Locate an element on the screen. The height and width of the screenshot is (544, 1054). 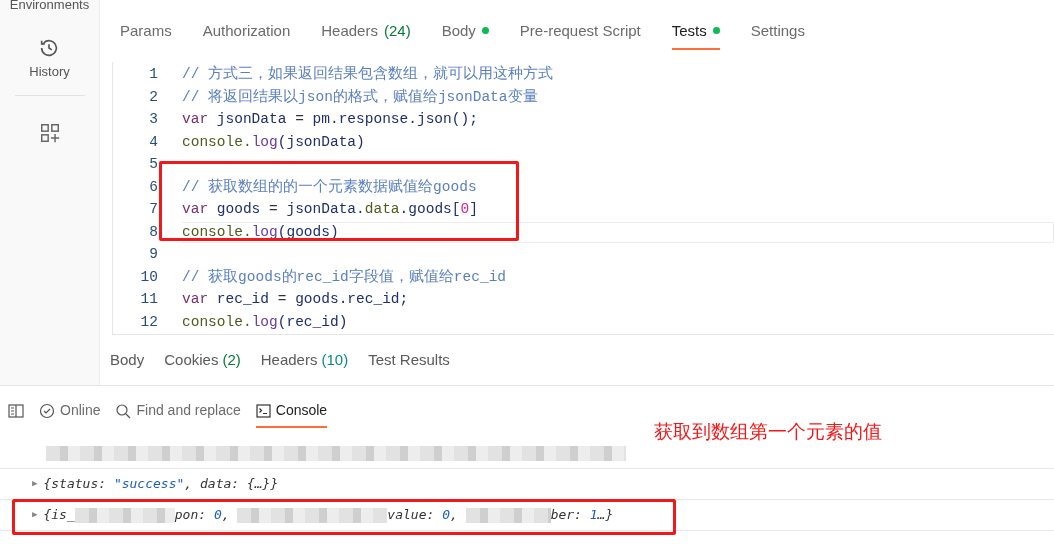
tab: Authorization is located at coordinates (246, 34).